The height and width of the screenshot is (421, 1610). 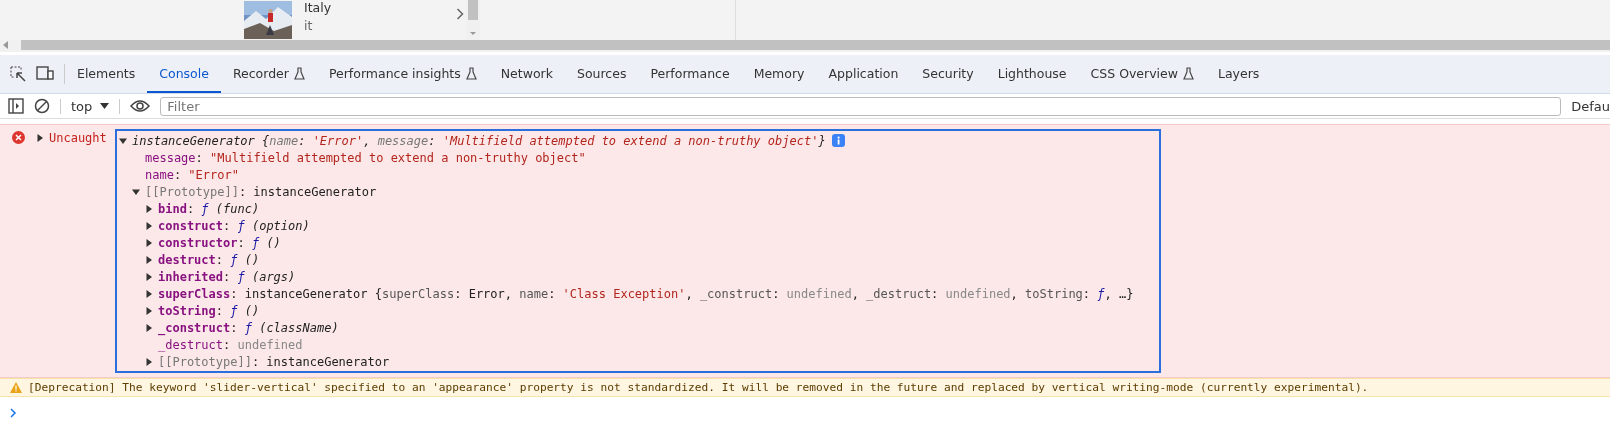 I want to click on property-line: _destruct: undefined, so click(x=230, y=344).